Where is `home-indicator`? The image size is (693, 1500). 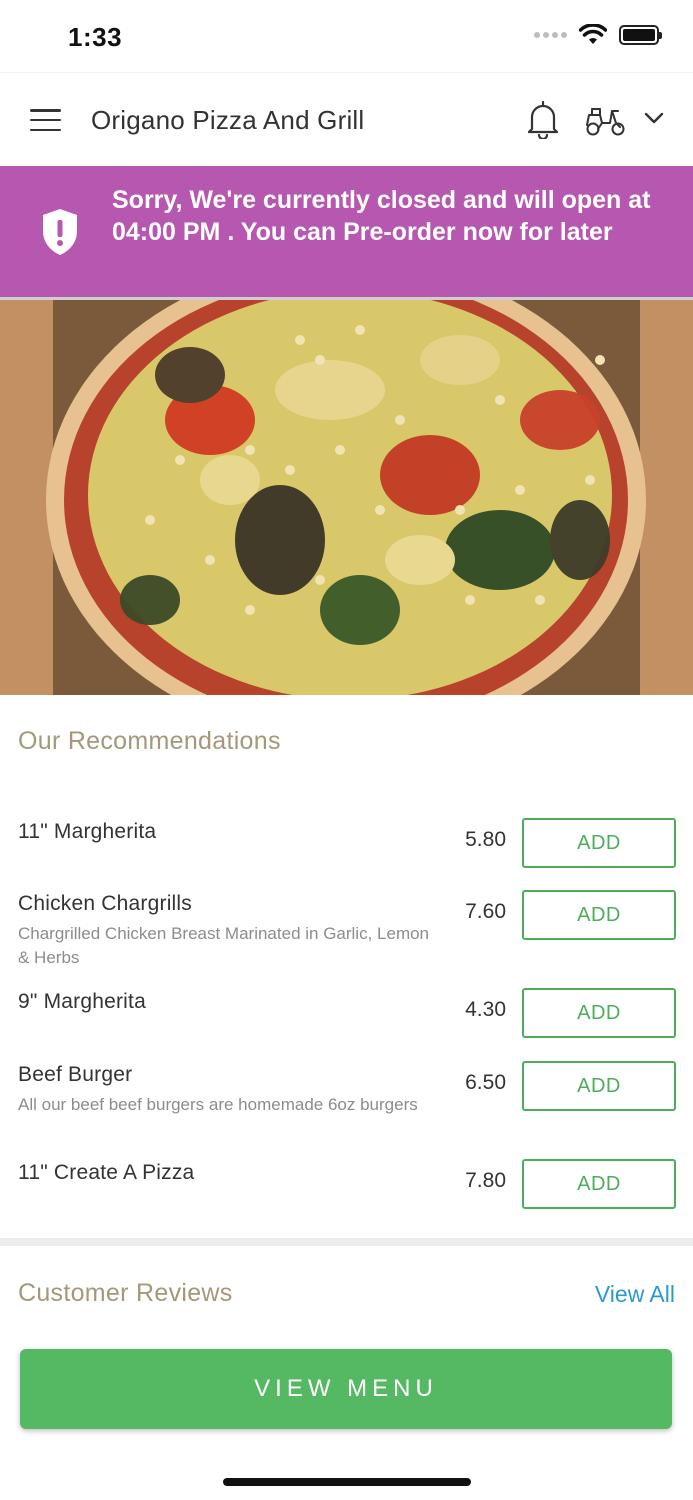
home-indicator is located at coordinates (347, 1482).